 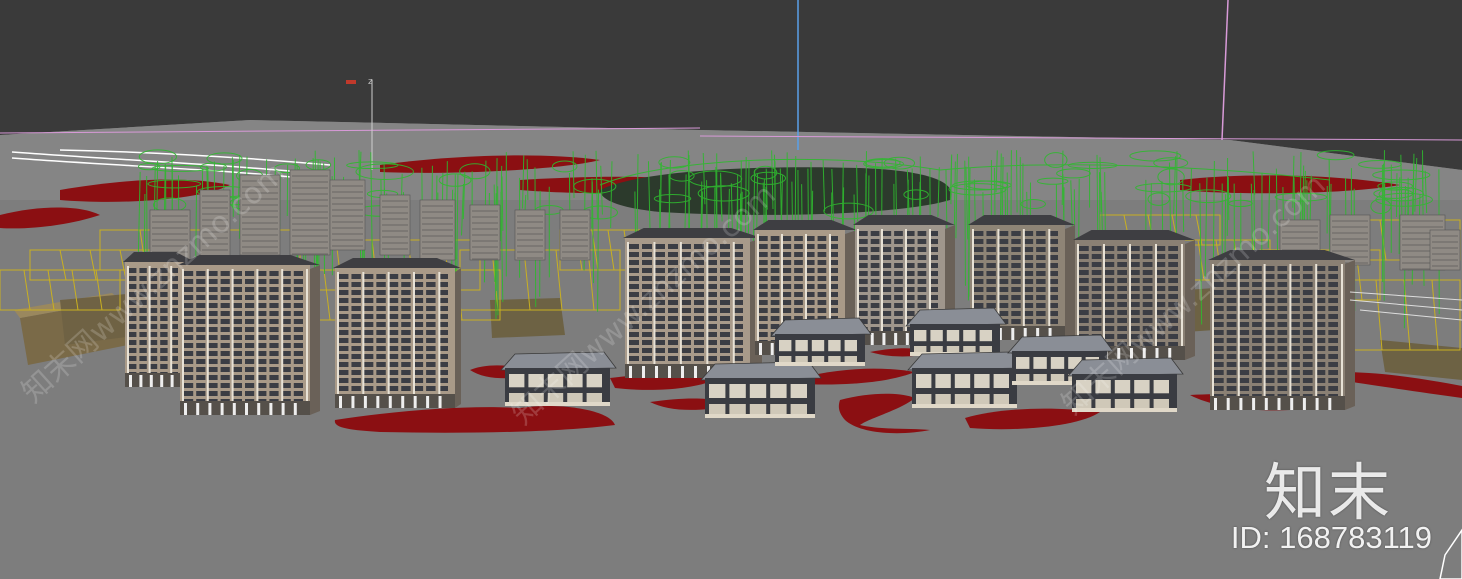 I want to click on villa, so click(x=821, y=341).